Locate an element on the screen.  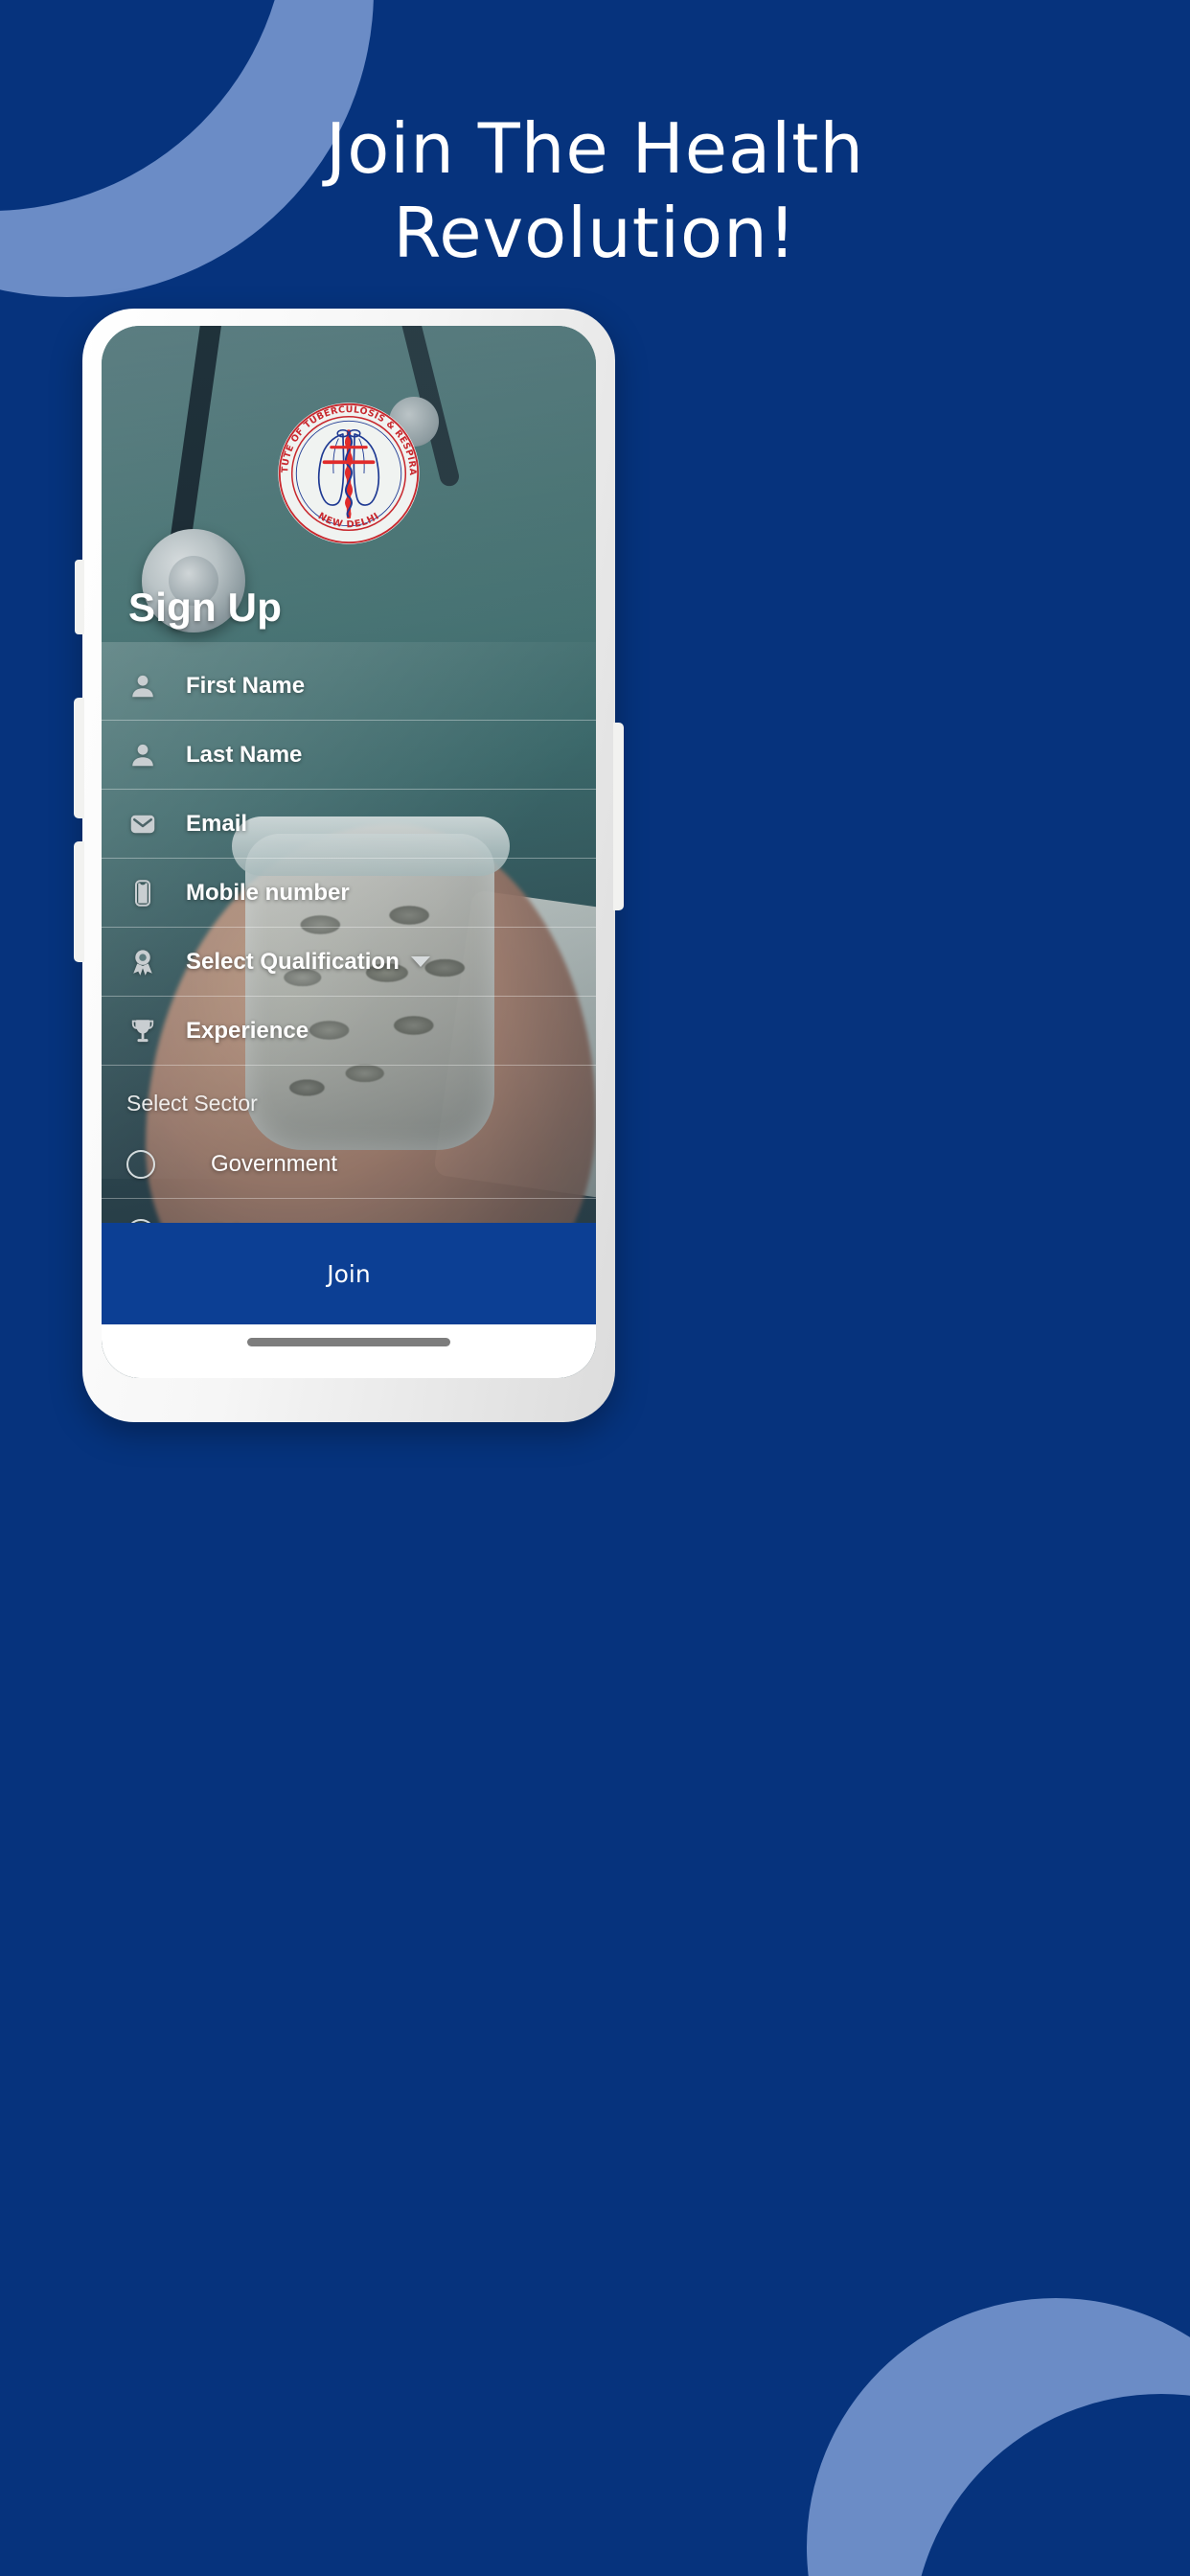
page-title: Join The Health Revolution! is located at coordinates (595, 191).